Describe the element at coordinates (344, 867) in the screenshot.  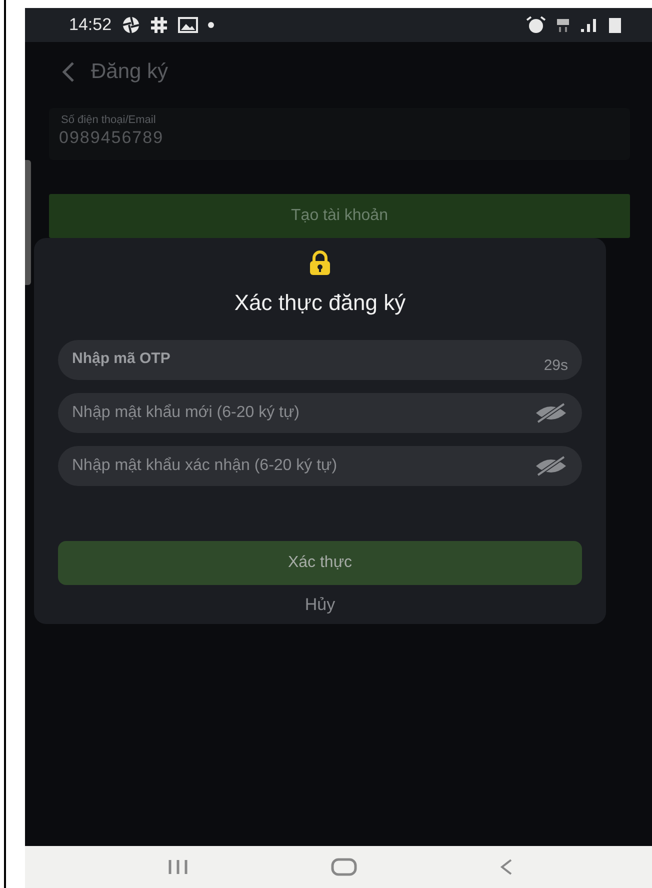
I see `home-icon` at that location.